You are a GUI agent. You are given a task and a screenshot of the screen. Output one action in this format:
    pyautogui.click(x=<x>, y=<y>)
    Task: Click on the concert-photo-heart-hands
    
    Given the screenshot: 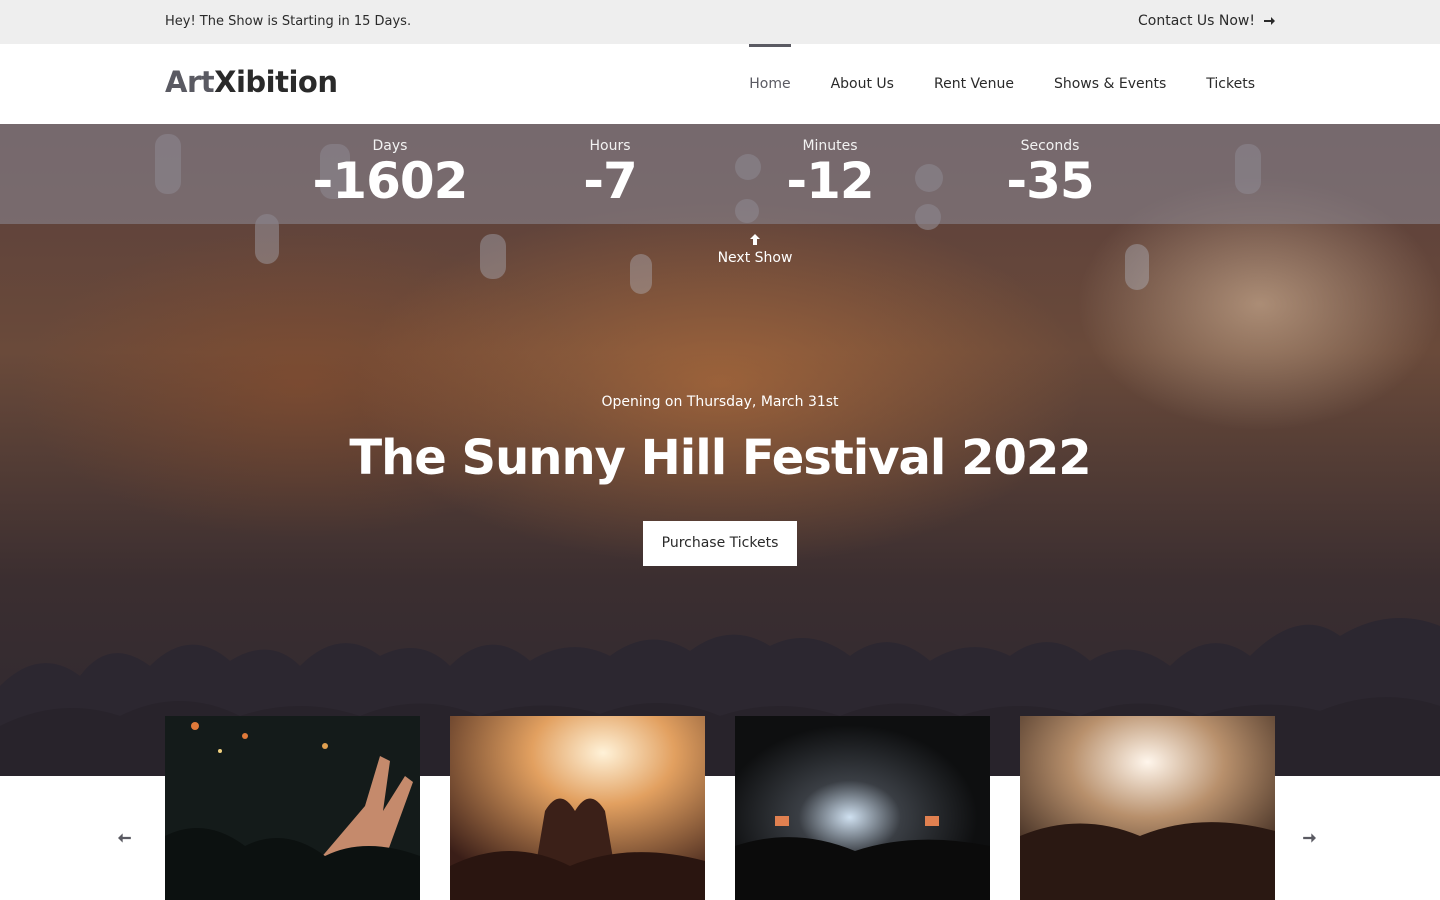 What is the action you would take?
    pyautogui.click(x=577, y=808)
    